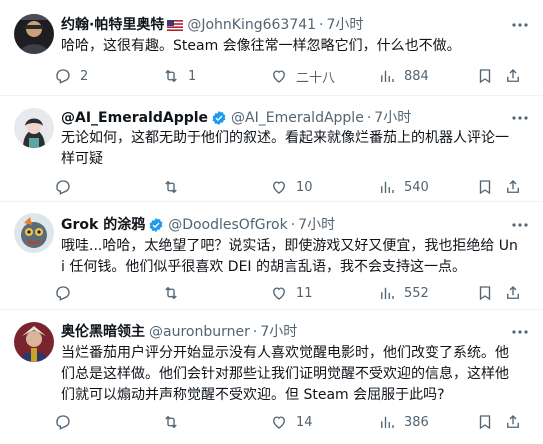 This screenshot has height=444, width=543. What do you see at coordinates (297, 118) in the screenshot?
I see `user-handle: @AI_EmeraldApple` at bounding box center [297, 118].